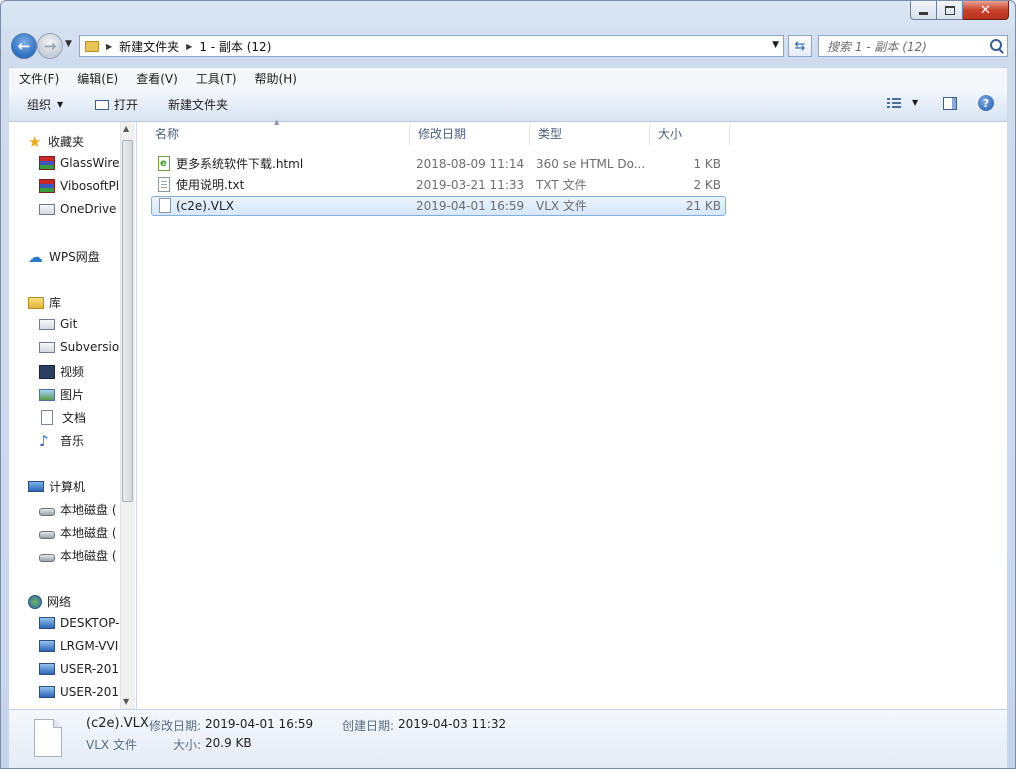 This screenshot has height=769, width=1016. What do you see at coordinates (800, 46) in the screenshot?
I see `refresh-button: ⇆` at bounding box center [800, 46].